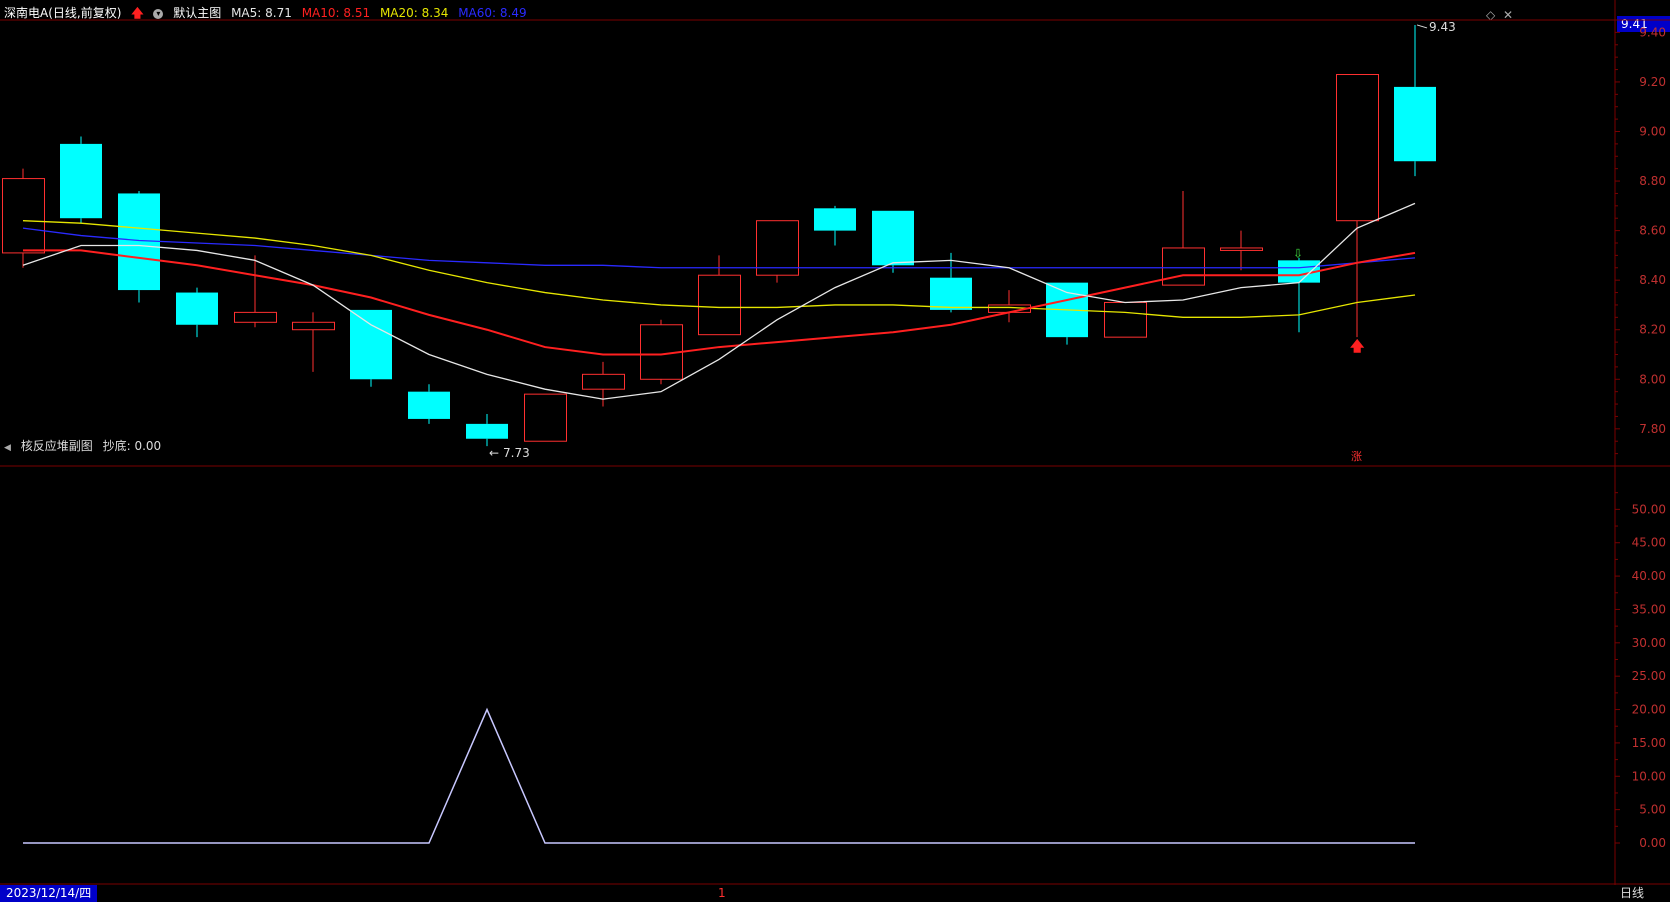  What do you see at coordinates (1649, 743) in the screenshot?
I see `indicator-tick-label: 15.00` at bounding box center [1649, 743].